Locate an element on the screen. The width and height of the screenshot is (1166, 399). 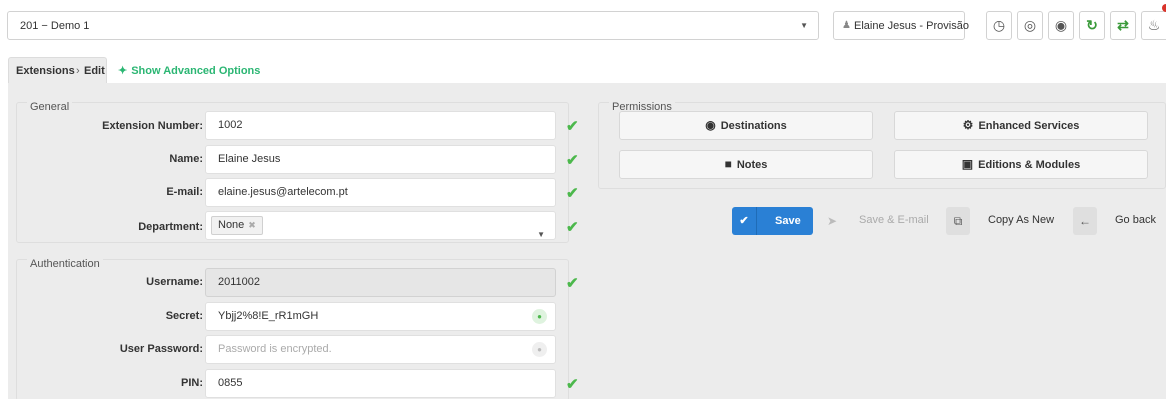
editions-modules-button: ▣ Editions & Modules is located at coordinates (1021, 164).